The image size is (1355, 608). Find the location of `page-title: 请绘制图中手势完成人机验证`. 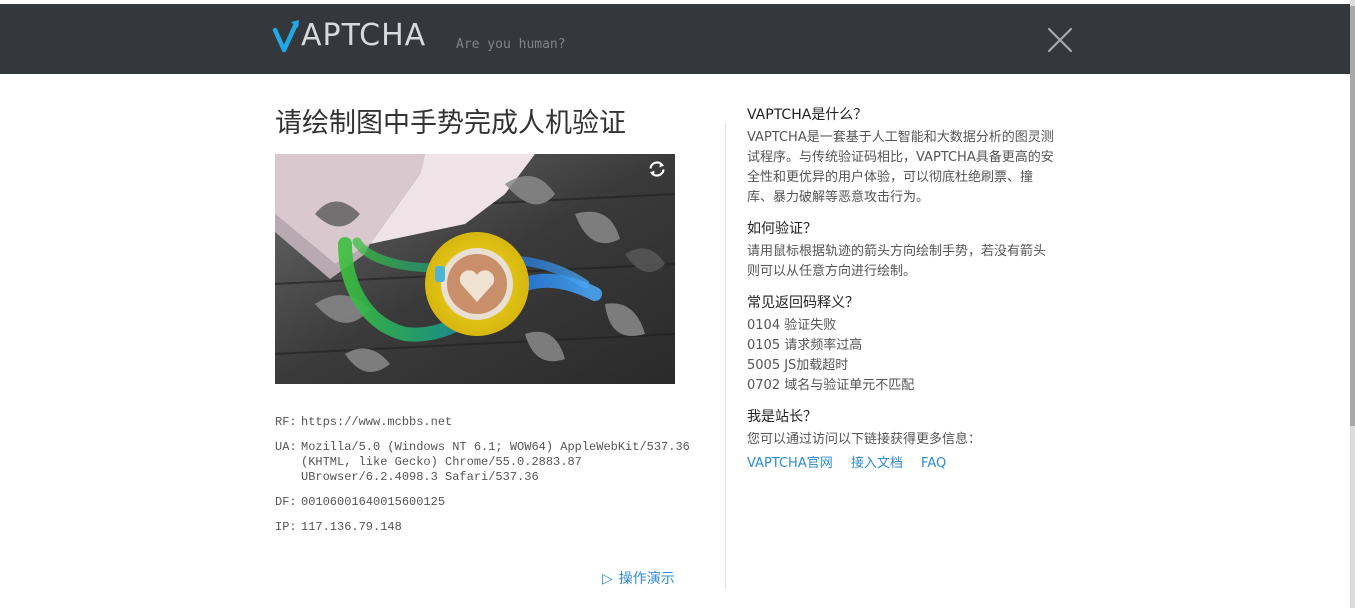

page-title: 请绘制图中手势完成人机验证 is located at coordinates (450, 123).